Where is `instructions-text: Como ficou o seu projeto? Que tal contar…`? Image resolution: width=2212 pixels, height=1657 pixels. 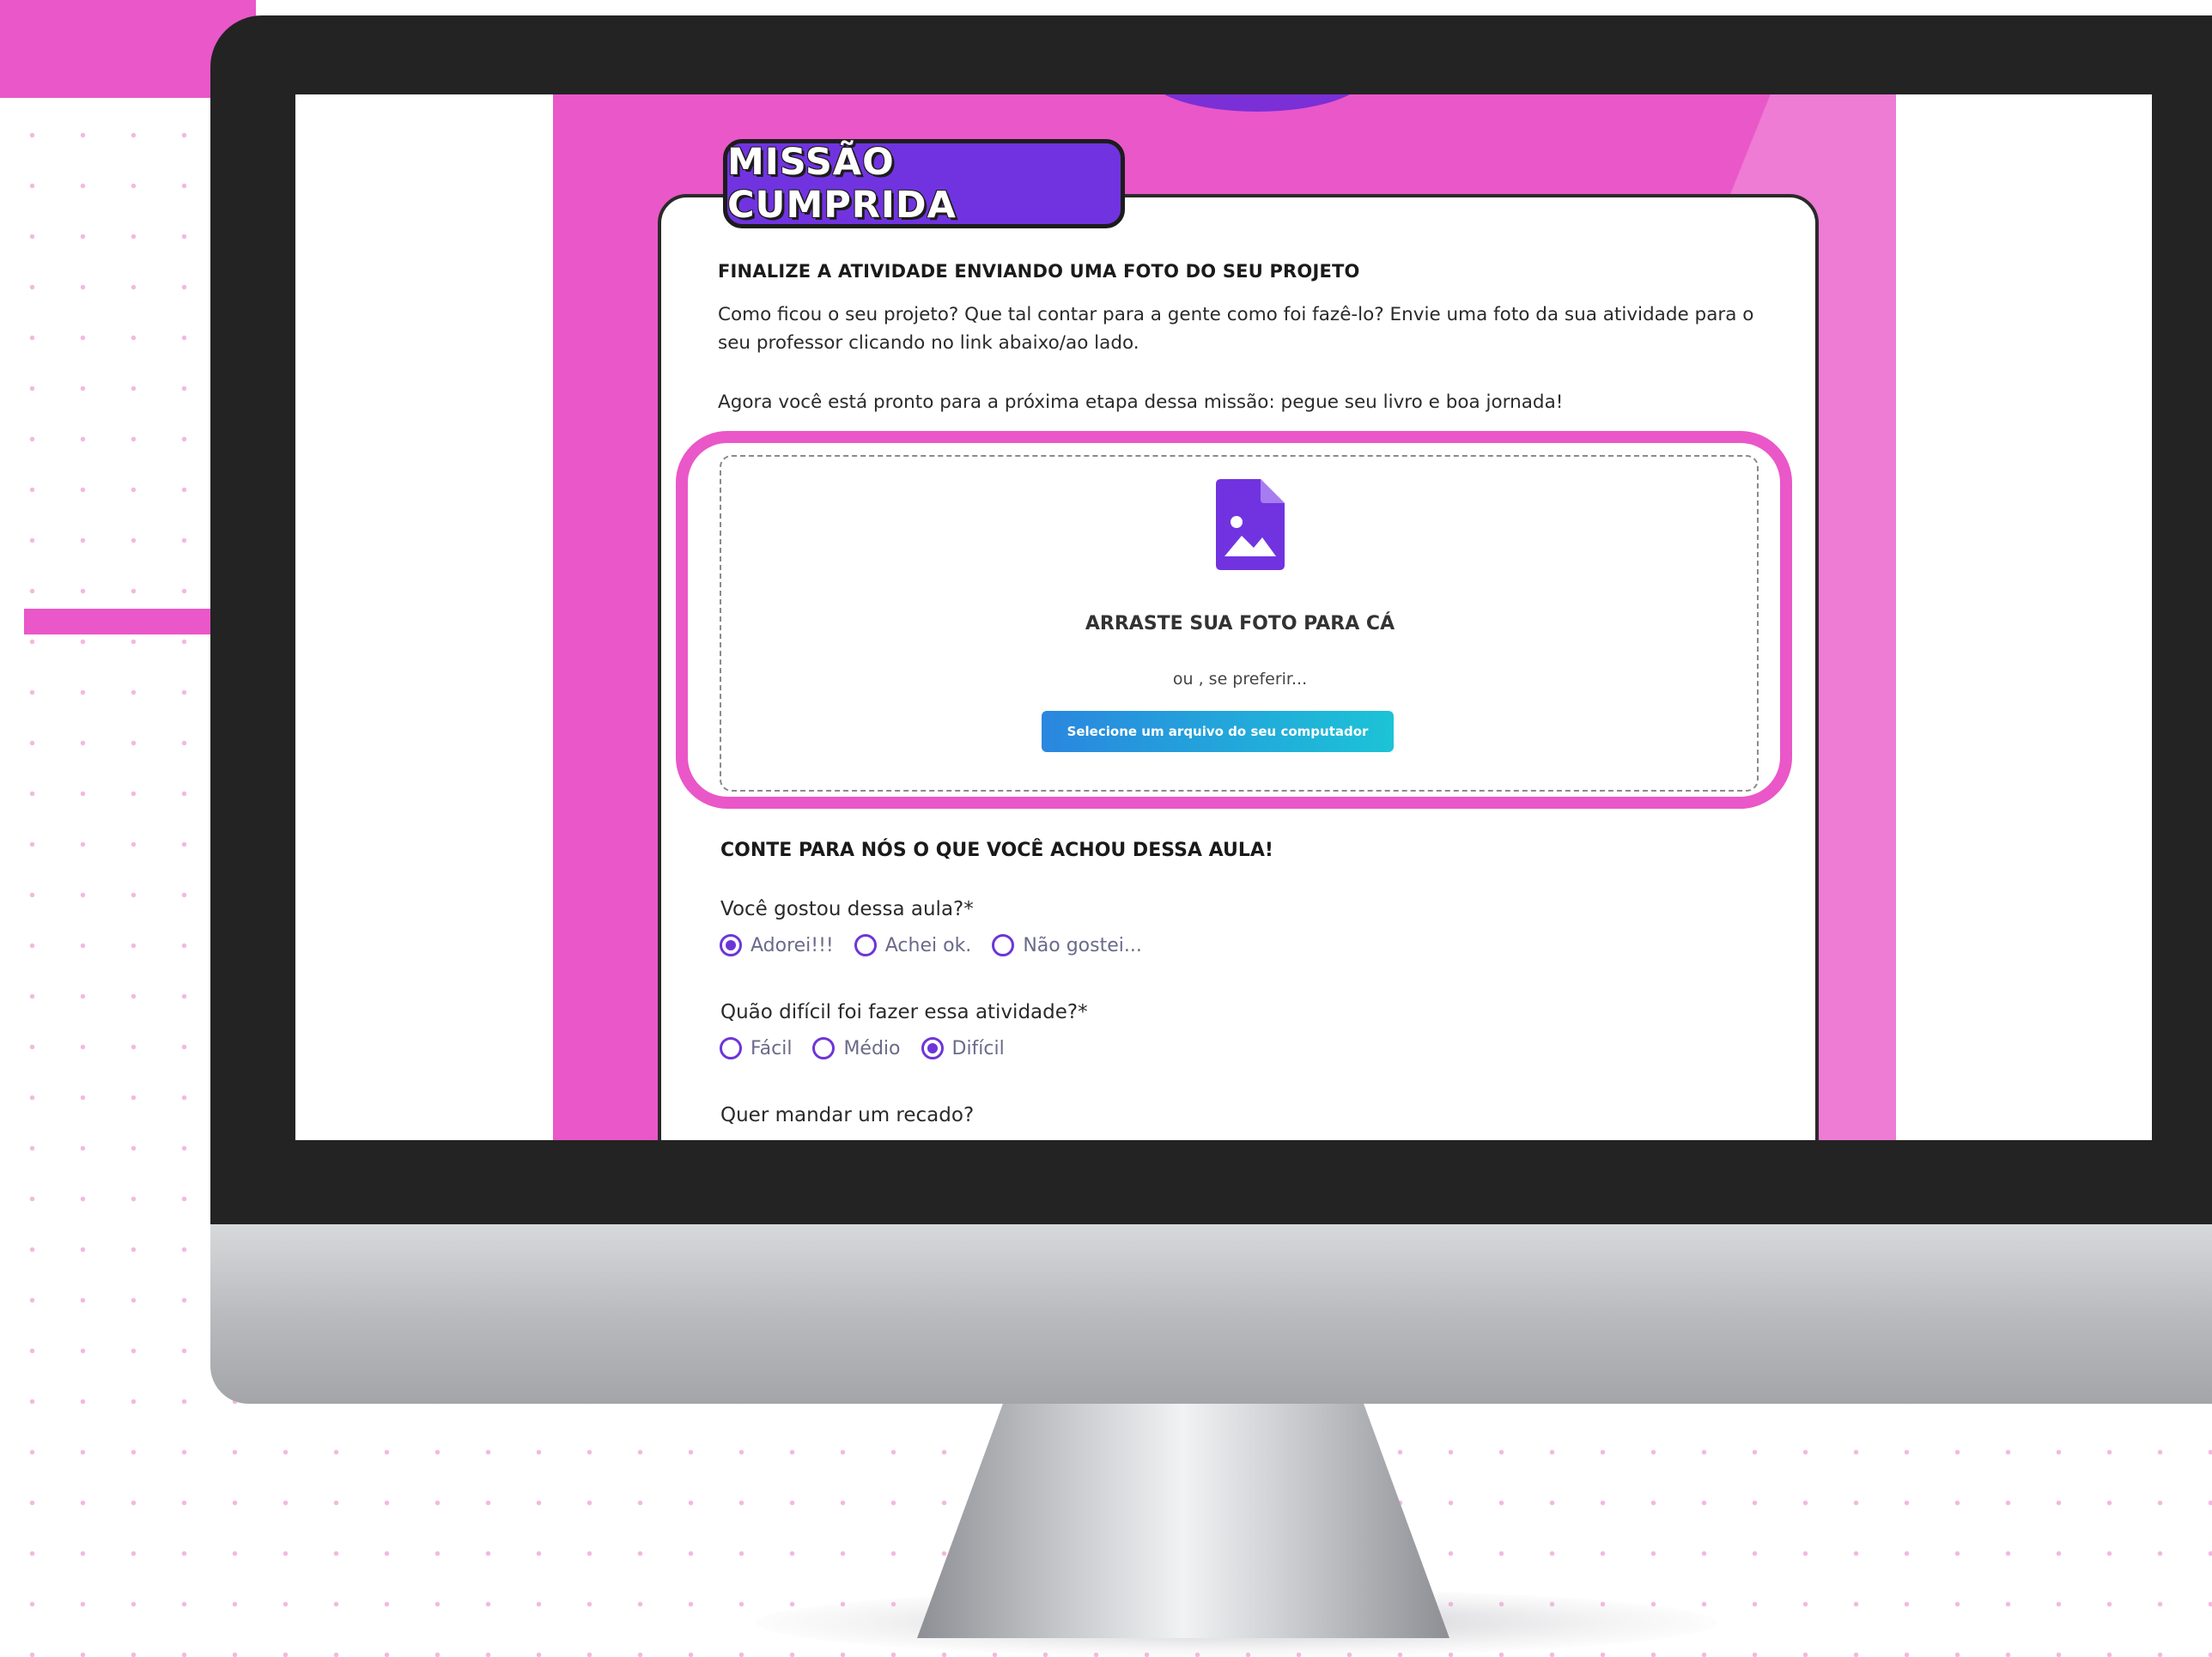
instructions-text: Como ficou o seu projeto? Que tal contar… is located at coordinates (1236, 329).